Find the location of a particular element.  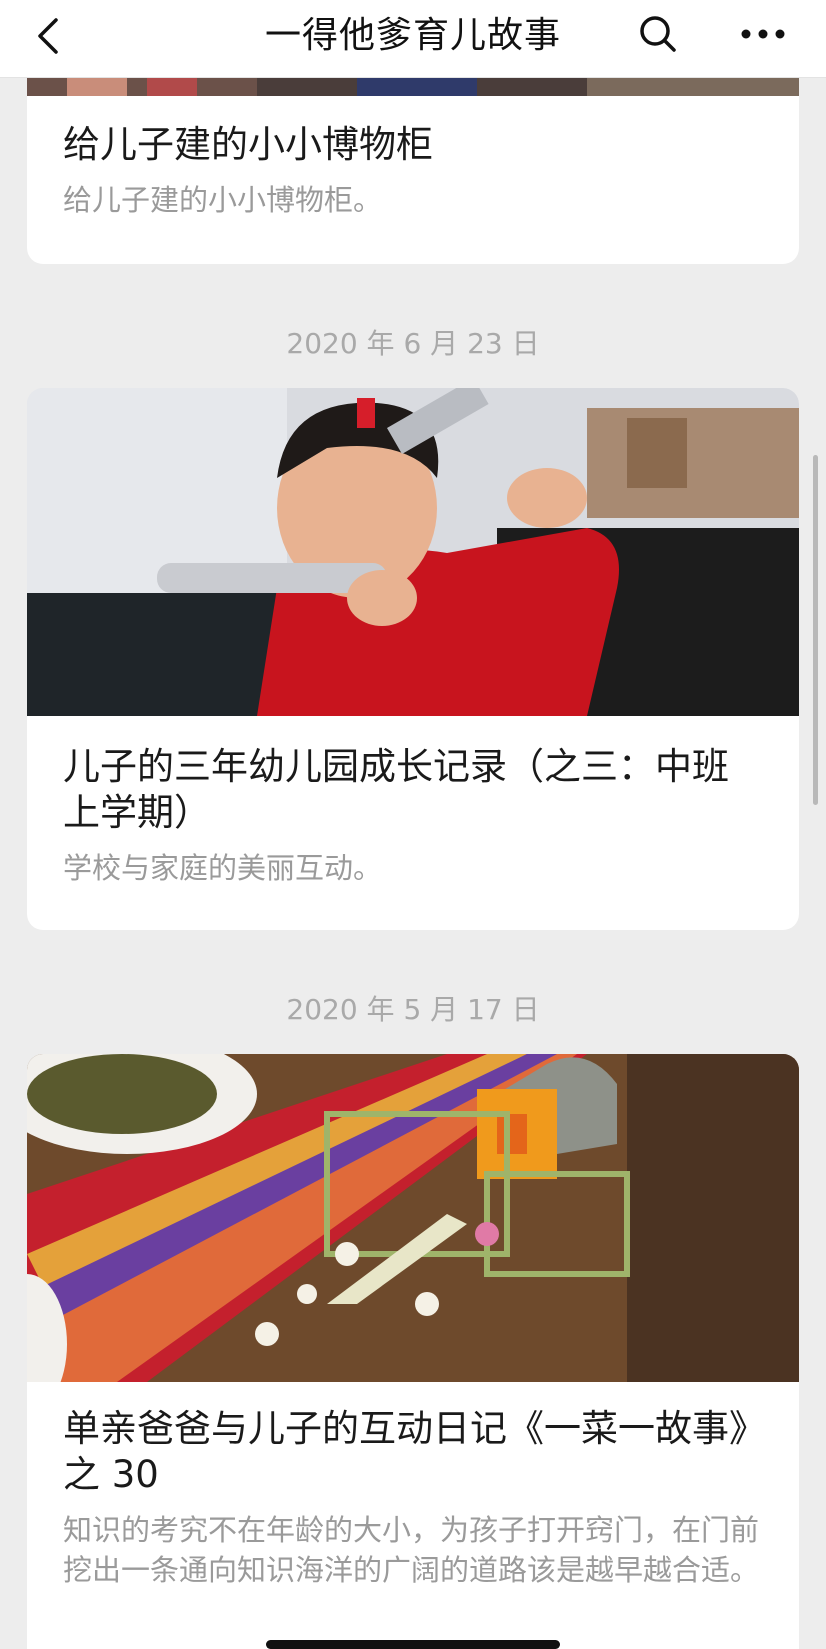

back-button is located at coordinates (52, 36).